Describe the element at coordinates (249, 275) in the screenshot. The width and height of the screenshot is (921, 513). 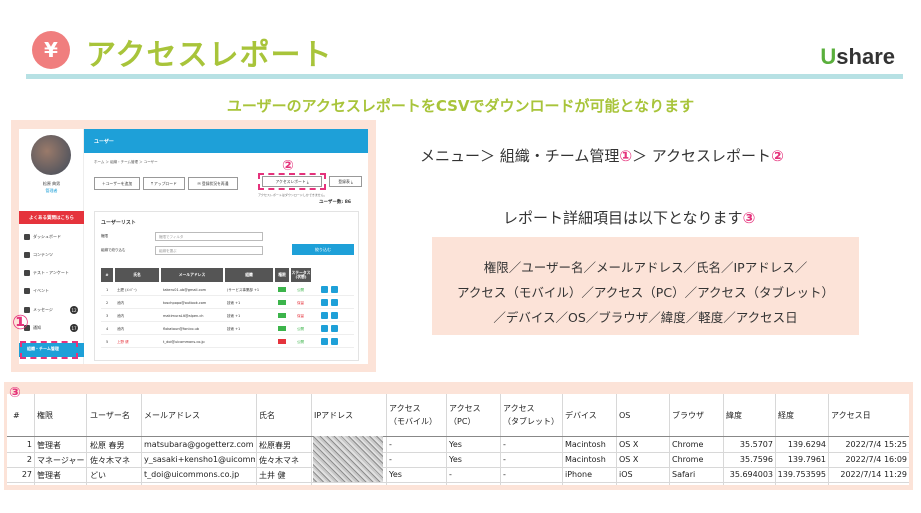
I see `column-header: 組織` at that location.